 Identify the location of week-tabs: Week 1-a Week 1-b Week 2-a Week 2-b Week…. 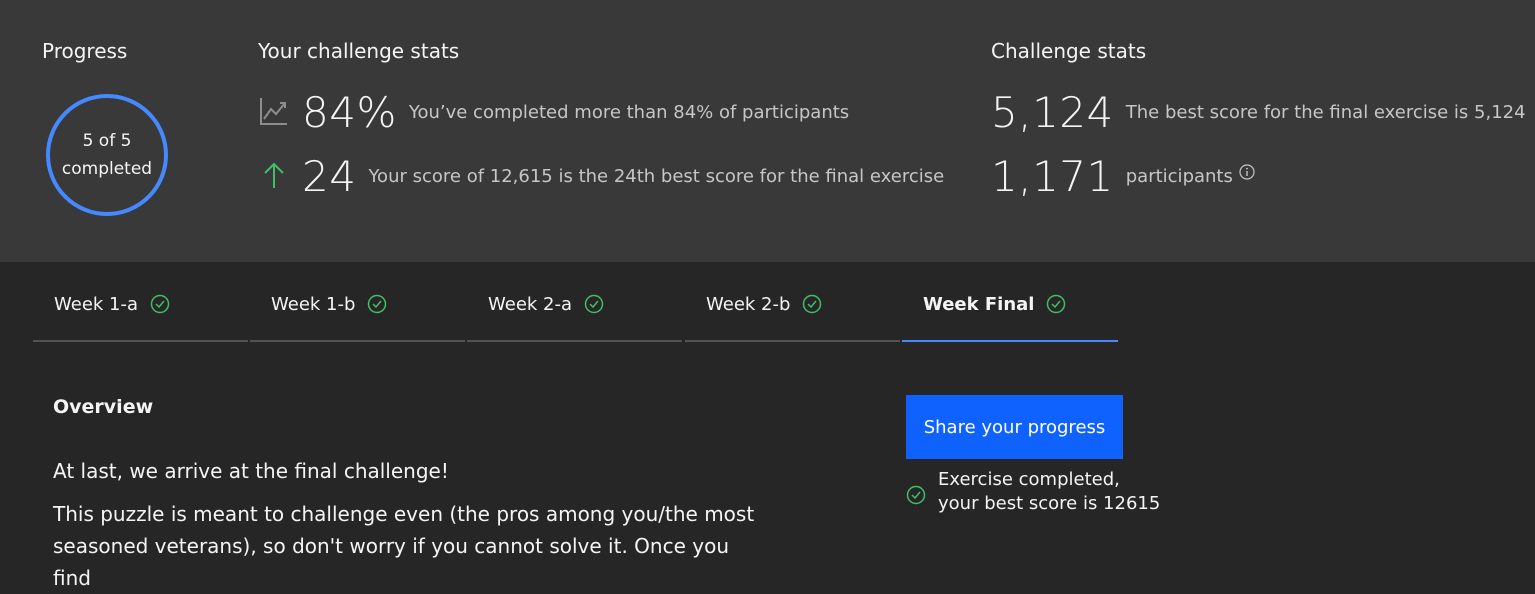
(575, 305).